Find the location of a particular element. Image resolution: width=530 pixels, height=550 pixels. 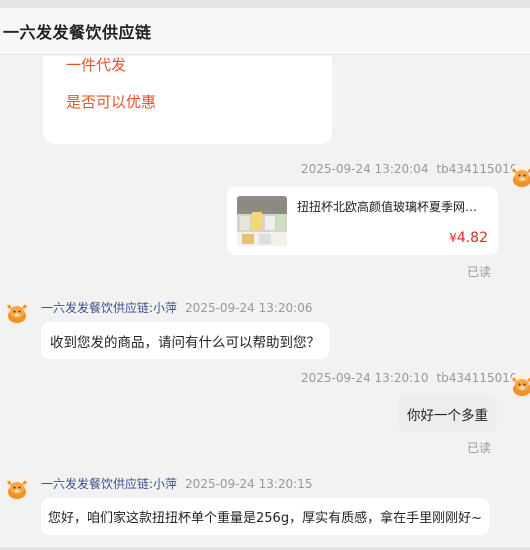

product-thumbnail is located at coordinates (262, 221).